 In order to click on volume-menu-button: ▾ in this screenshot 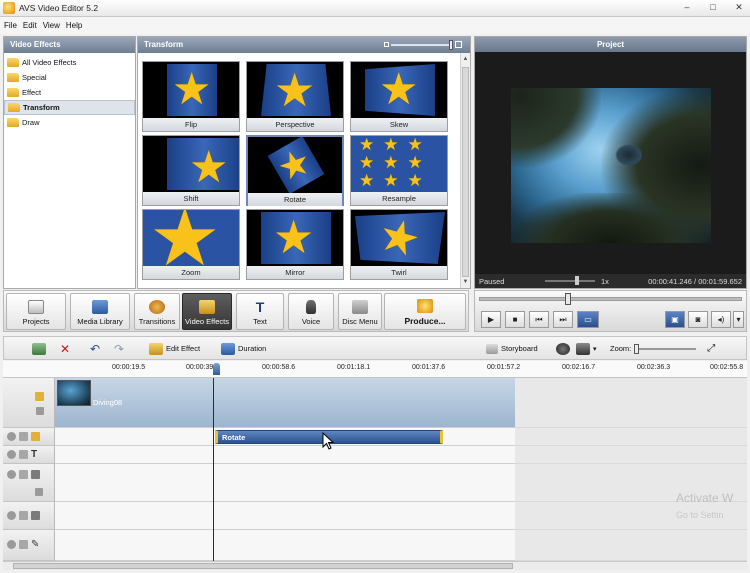, I will do `click(738, 319)`.